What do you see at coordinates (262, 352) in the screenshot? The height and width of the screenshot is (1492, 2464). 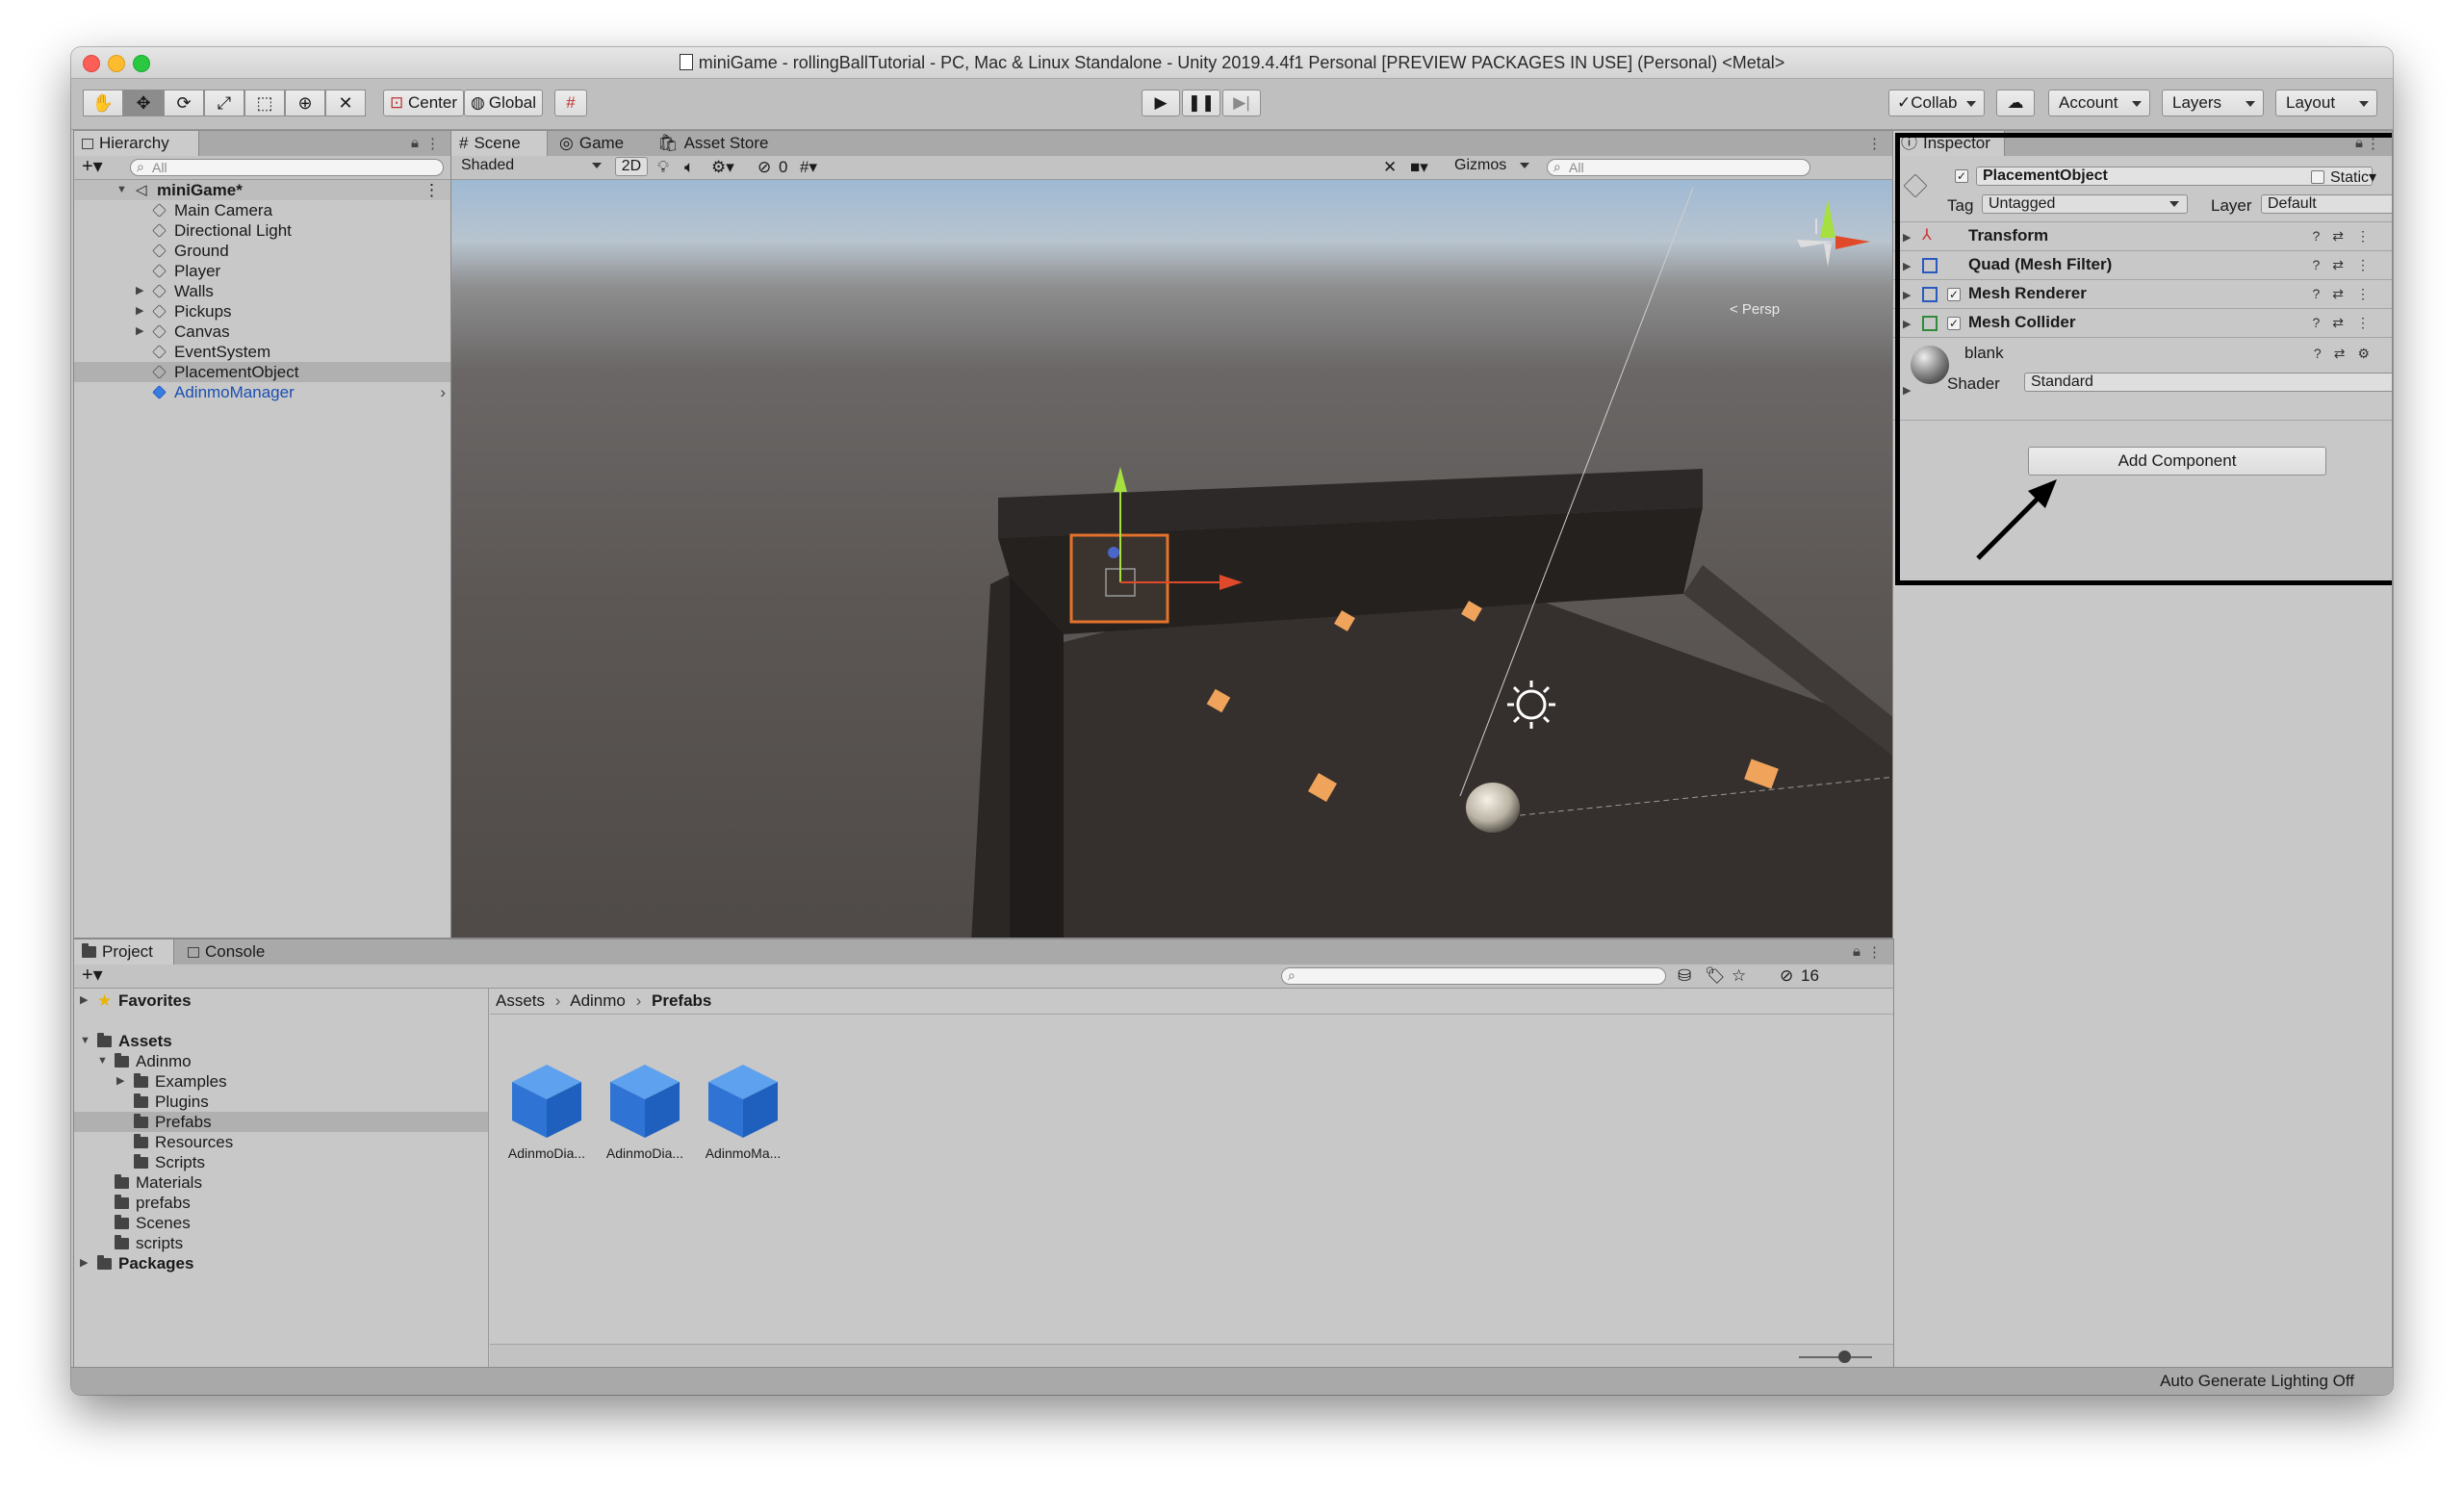 I see `hierarchy-item: EventSystem` at bounding box center [262, 352].